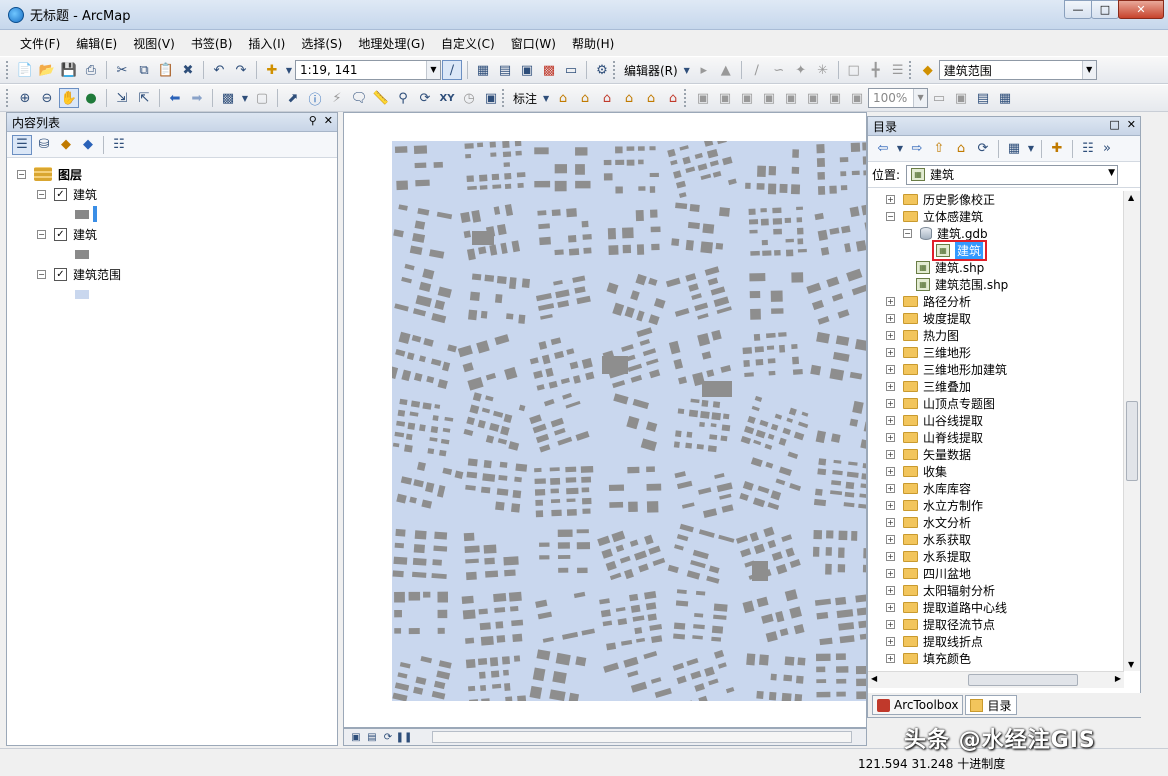 The height and width of the screenshot is (776, 1168). I want to click on home-icon: ⌂, so click(961, 149).